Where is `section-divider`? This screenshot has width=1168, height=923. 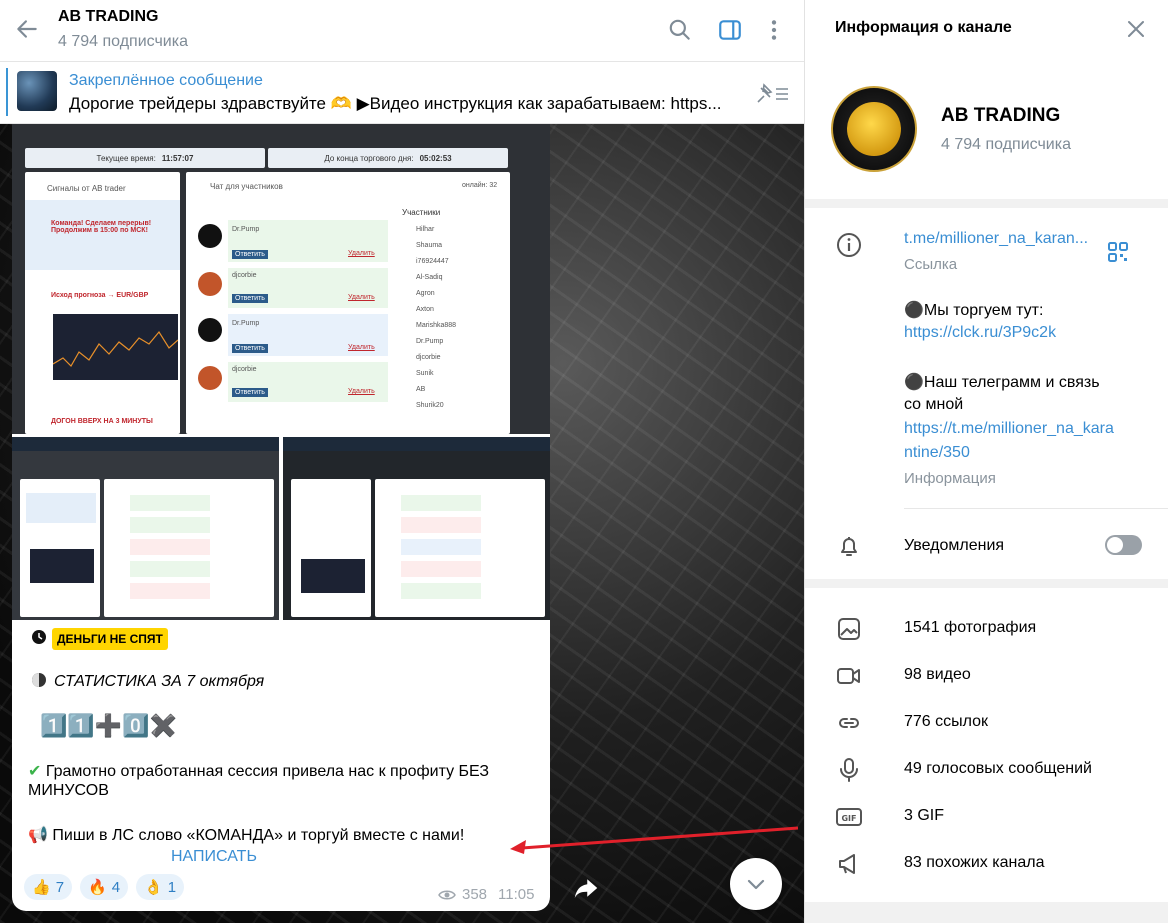 section-divider is located at coordinates (986, 203).